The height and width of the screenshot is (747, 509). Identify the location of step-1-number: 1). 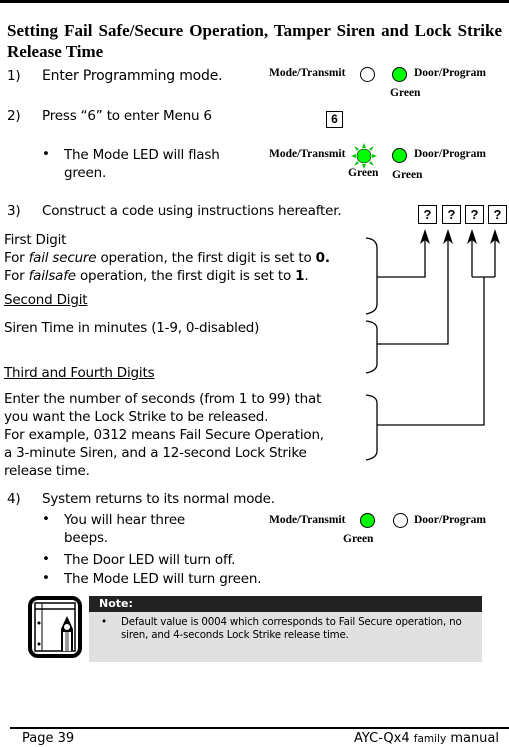
(14, 76).